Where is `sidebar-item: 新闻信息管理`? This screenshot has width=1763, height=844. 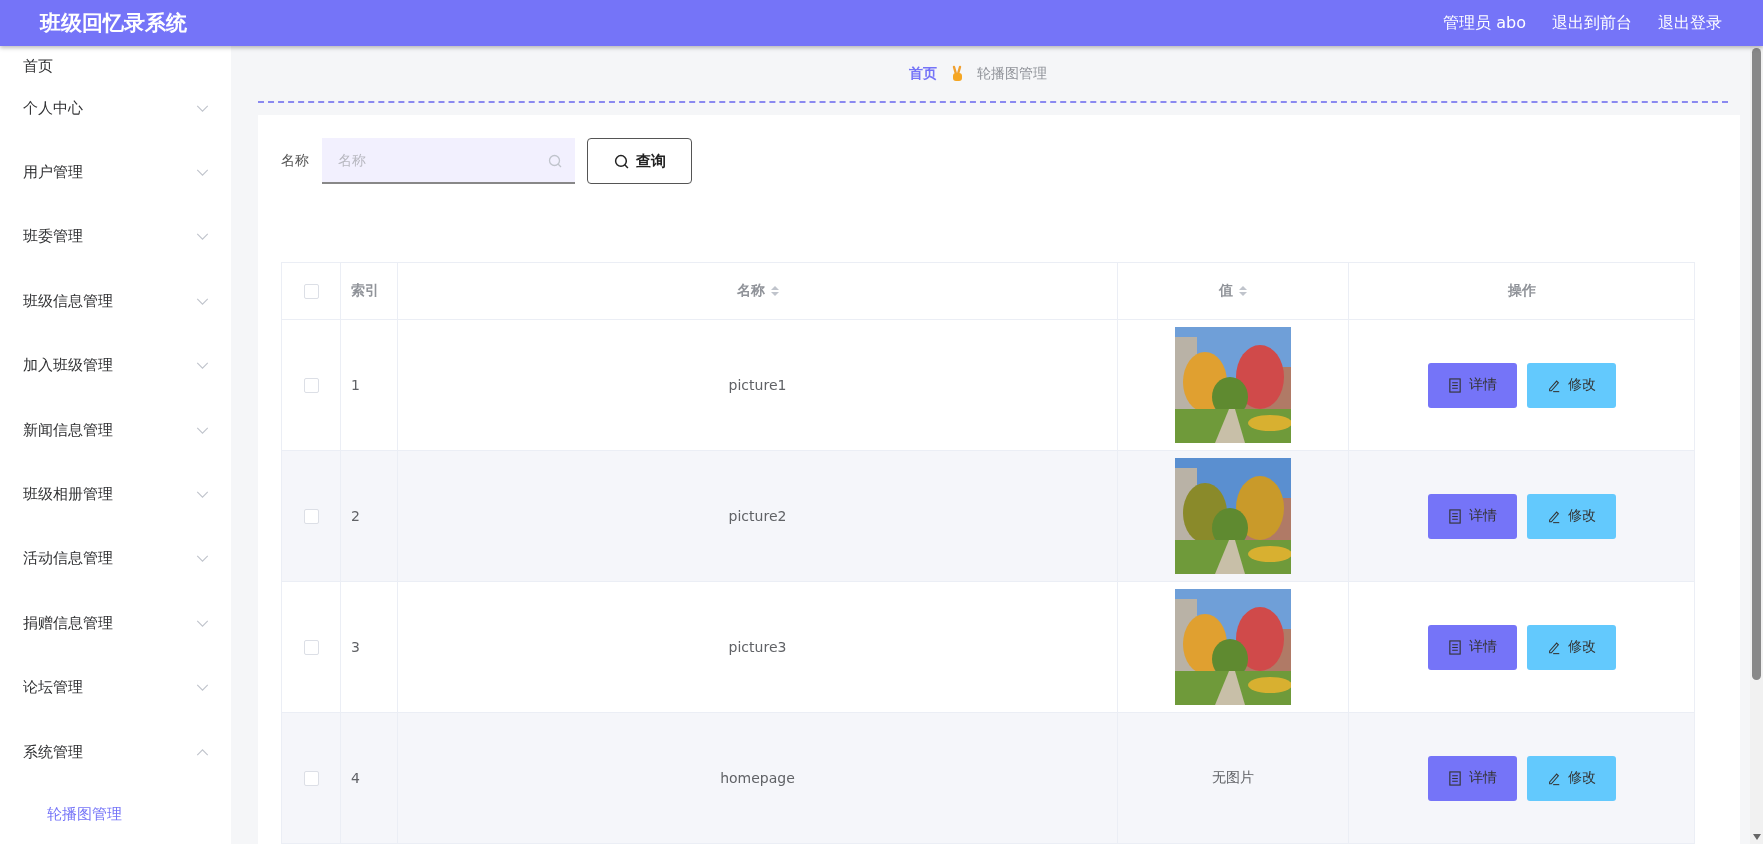
sidebar-item: 新闻信息管理 is located at coordinates (115, 430).